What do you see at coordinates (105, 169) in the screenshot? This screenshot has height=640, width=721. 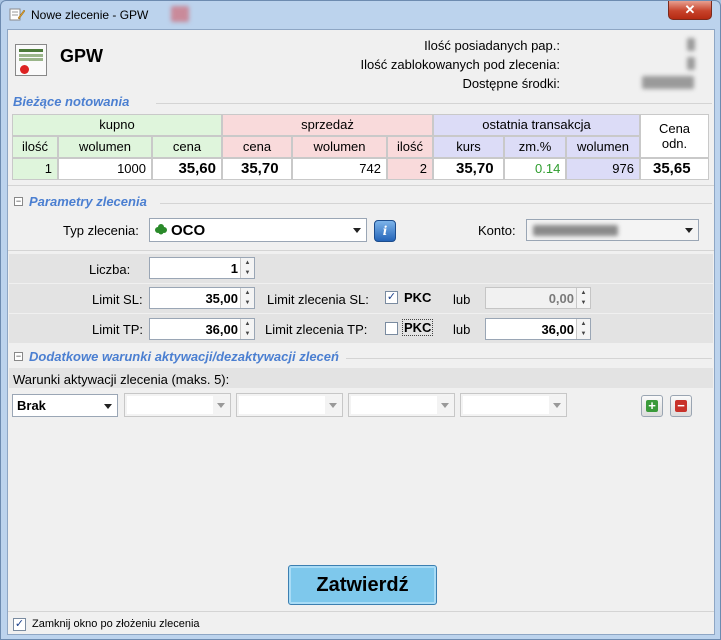 I see `buy-volume-value: 1000` at bounding box center [105, 169].